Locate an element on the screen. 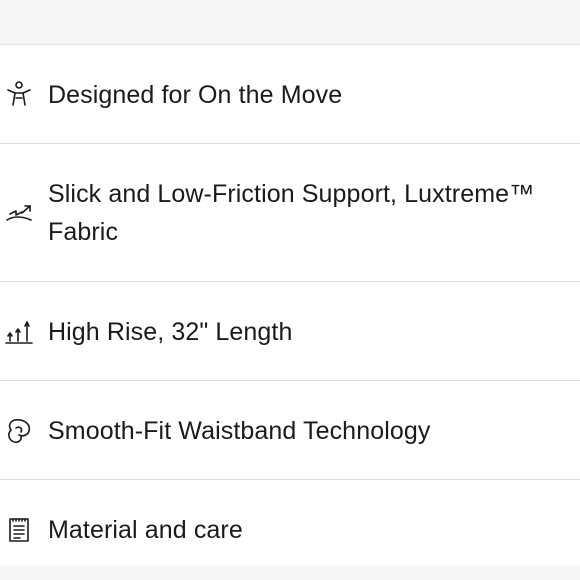 Image resolution: width=580 pixels, height=580 pixels. feature-label: Designed for On the Move is located at coordinates (195, 95).